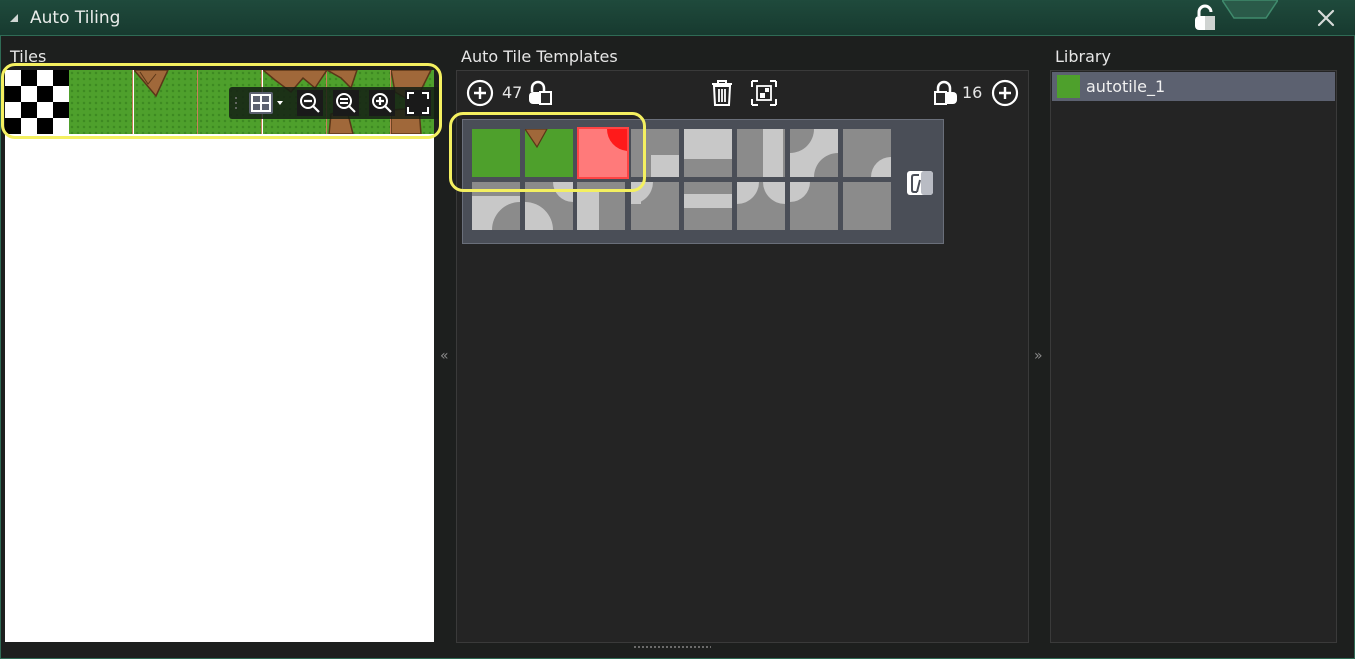  What do you see at coordinates (1326, 18) in the screenshot?
I see `close-icon` at bounding box center [1326, 18].